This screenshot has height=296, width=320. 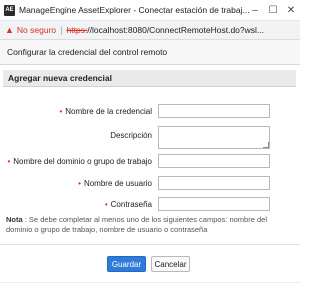 I want to click on minimize-icon: –, so click(x=255, y=10).